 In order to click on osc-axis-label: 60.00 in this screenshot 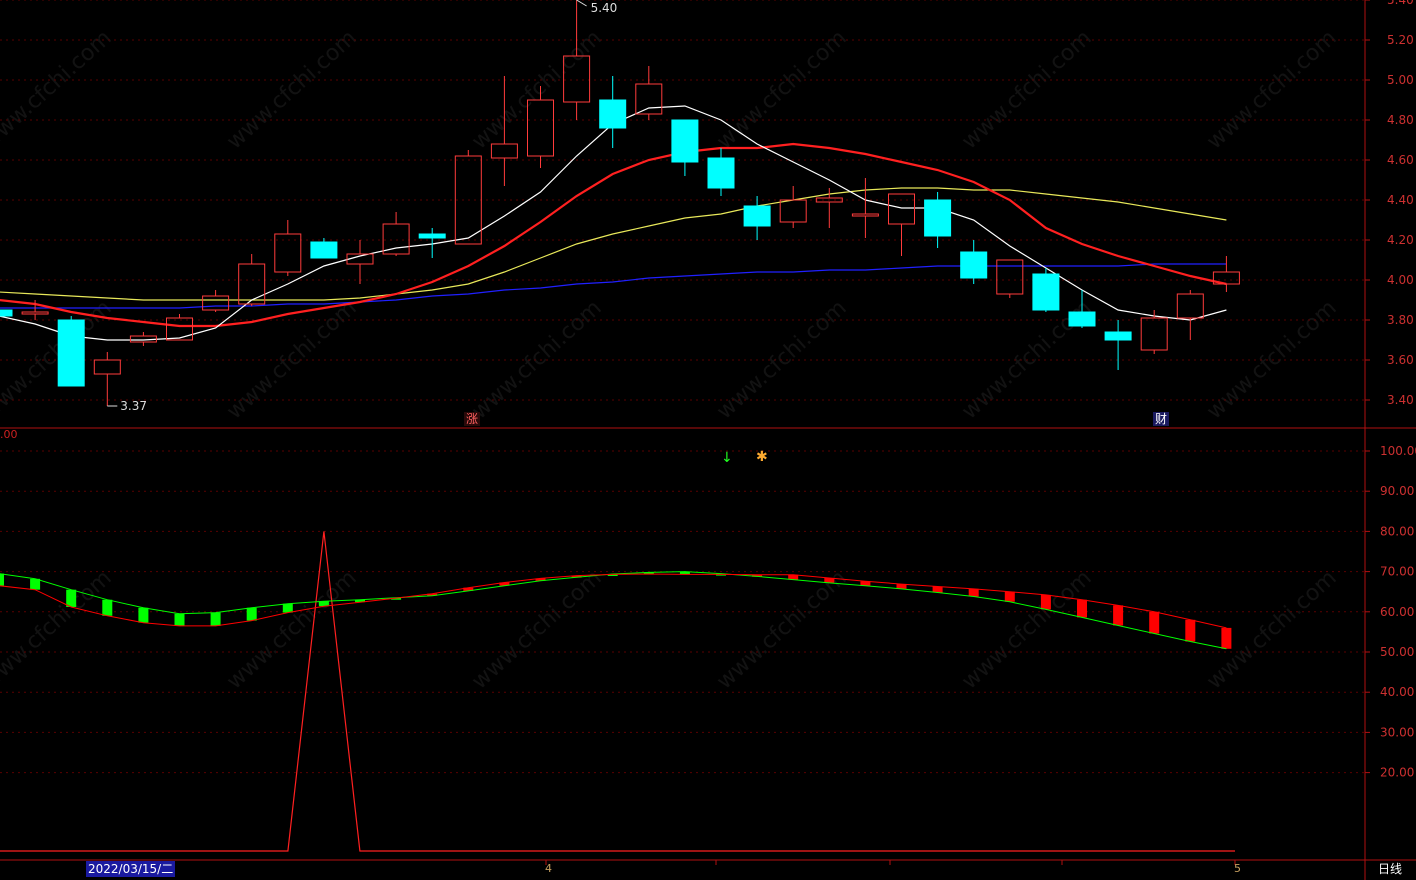, I will do `click(1397, 612)`.